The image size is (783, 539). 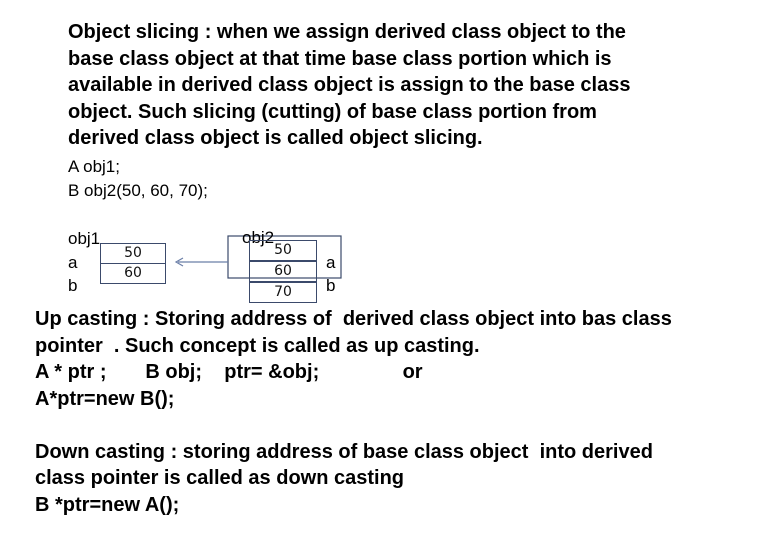 I want to click on blank-spacer, so click(x=405, y=425).